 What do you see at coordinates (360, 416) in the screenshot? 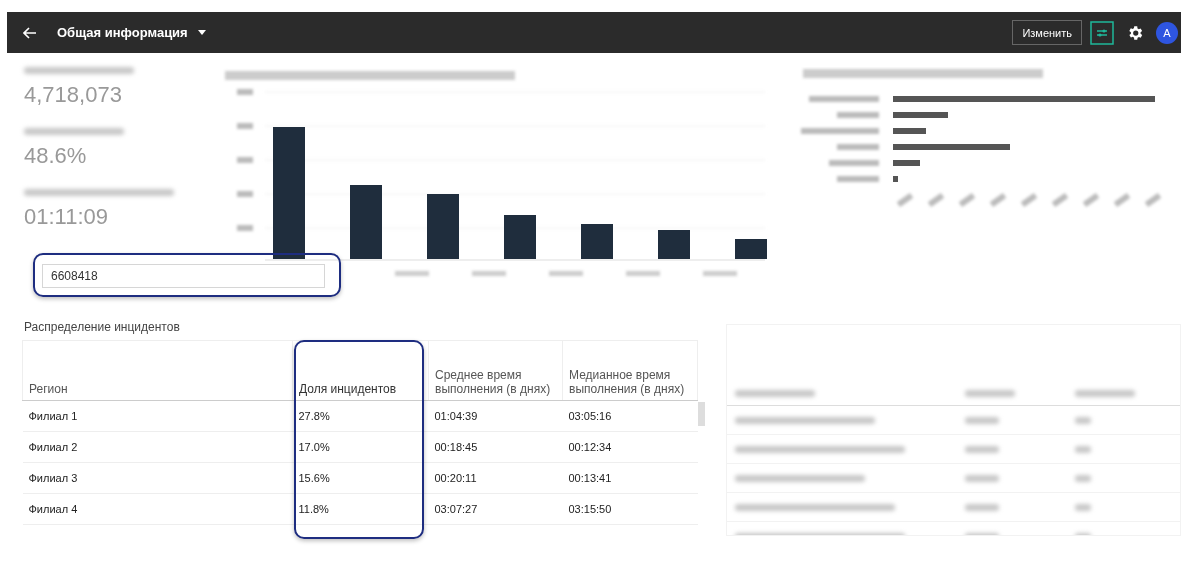
I see `table-cell: 27.8%` at bounding box center [360, 416].